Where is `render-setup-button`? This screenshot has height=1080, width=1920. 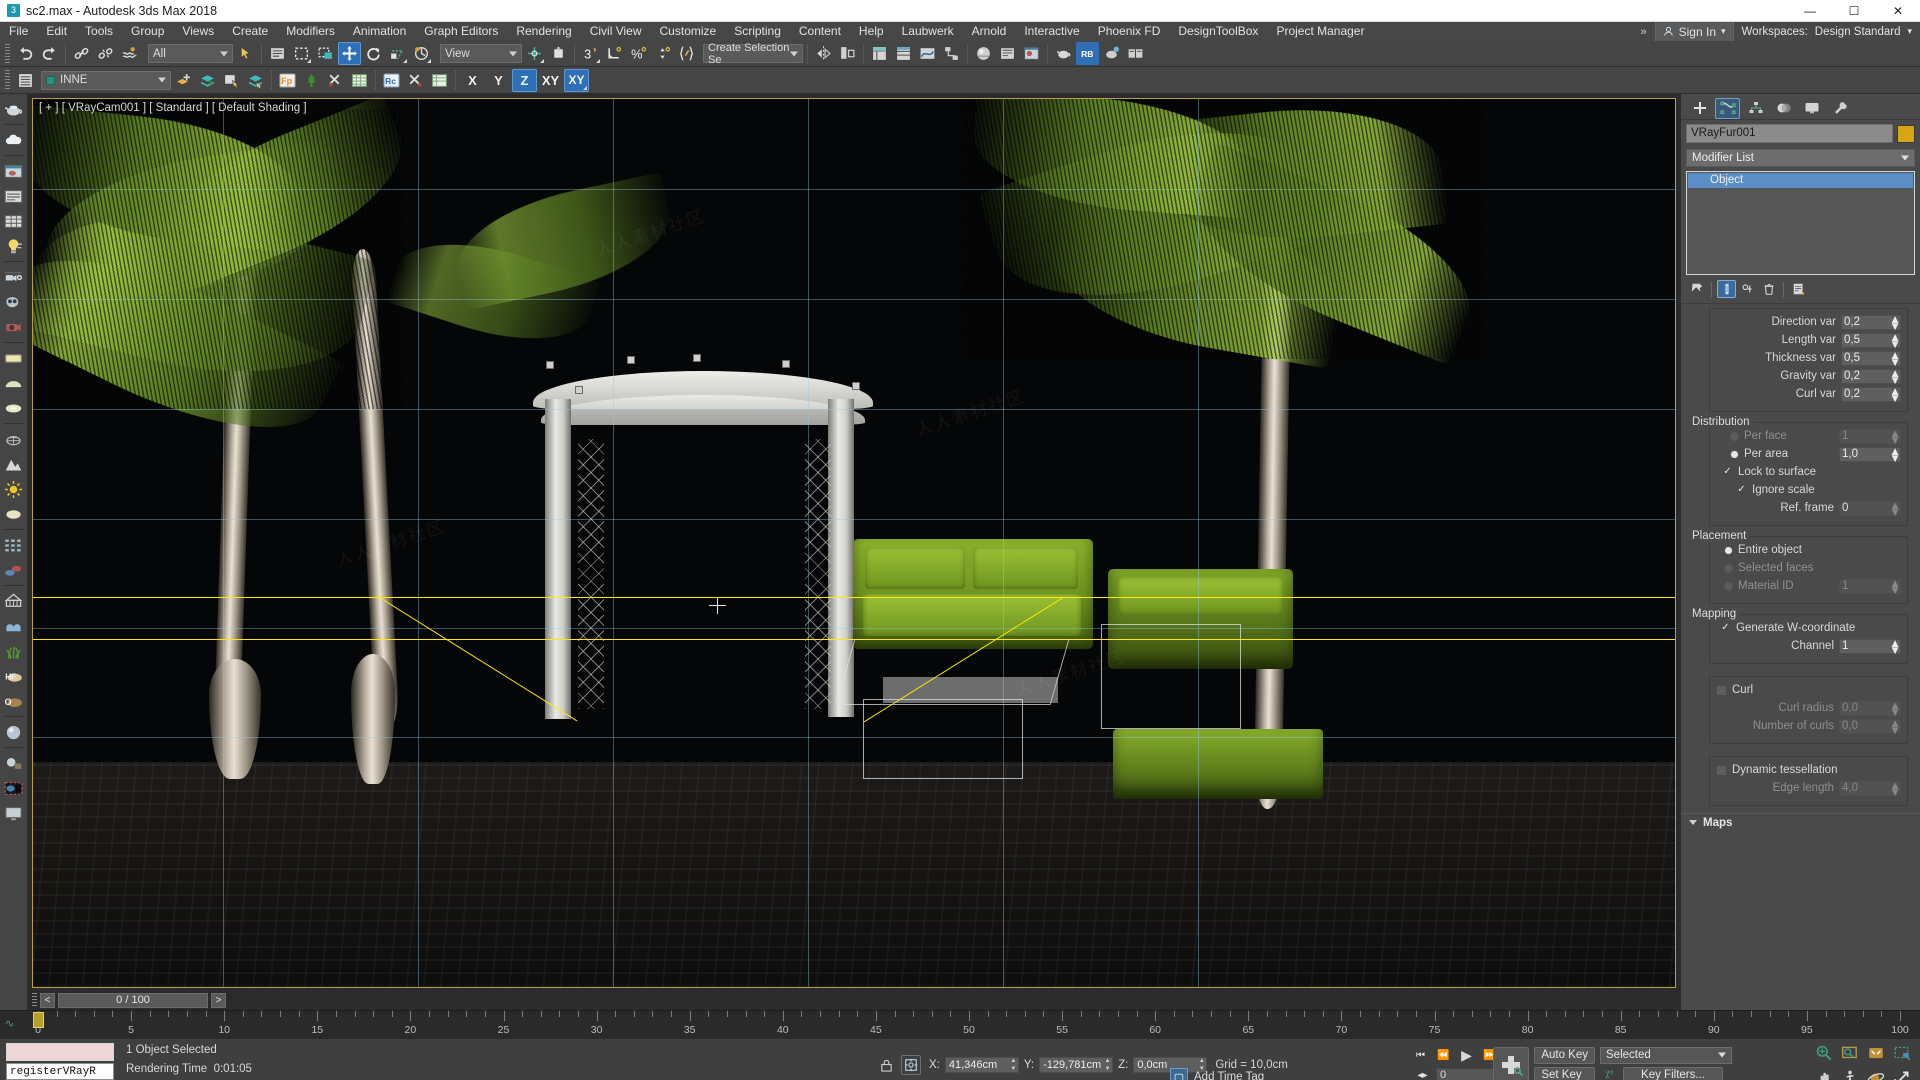
render-setup-button is located at coordinates (1007, 53).